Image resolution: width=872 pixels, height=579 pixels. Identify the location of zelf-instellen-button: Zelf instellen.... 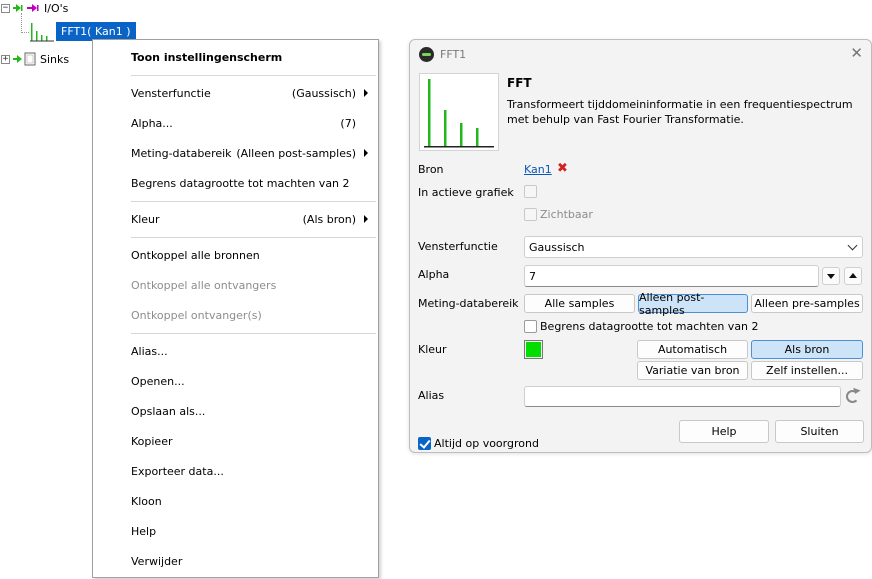
(807, 370).